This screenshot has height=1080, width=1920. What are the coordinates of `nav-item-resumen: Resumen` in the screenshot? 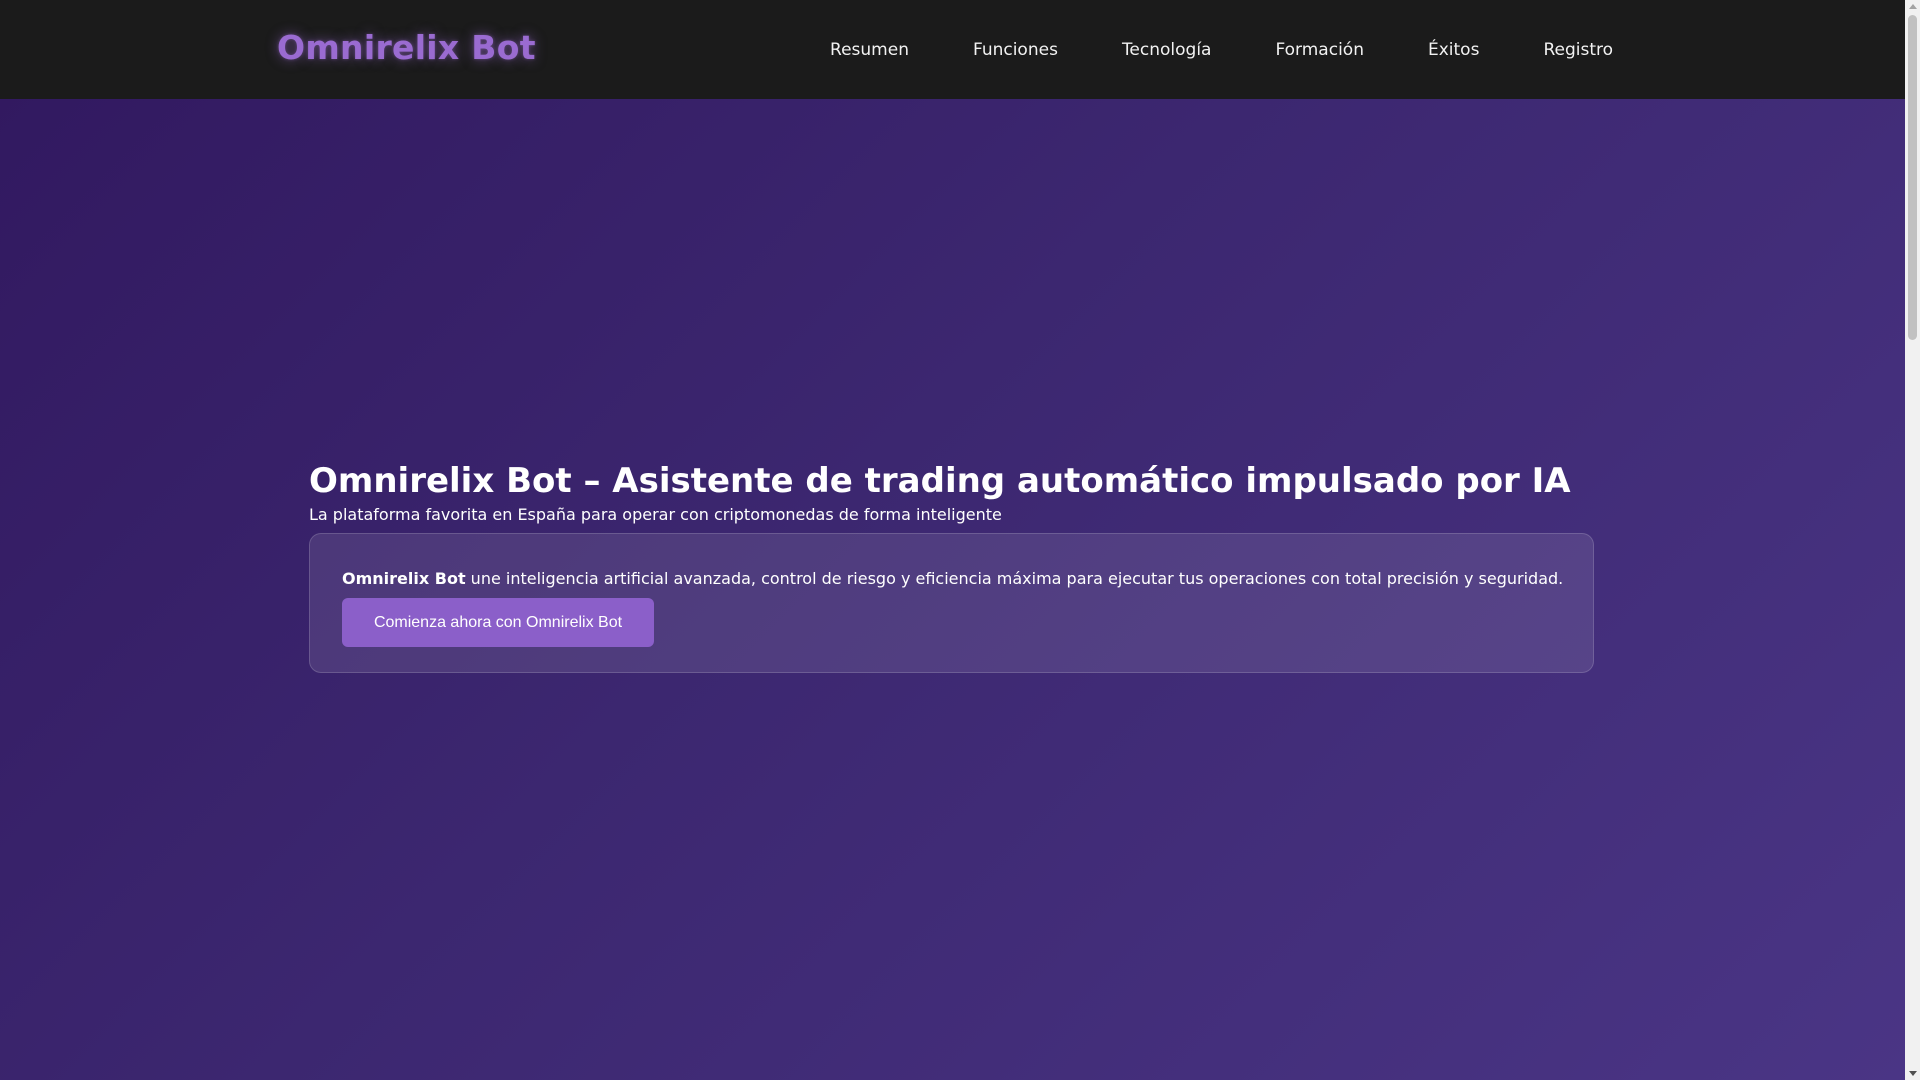 It's located at (869, 50).